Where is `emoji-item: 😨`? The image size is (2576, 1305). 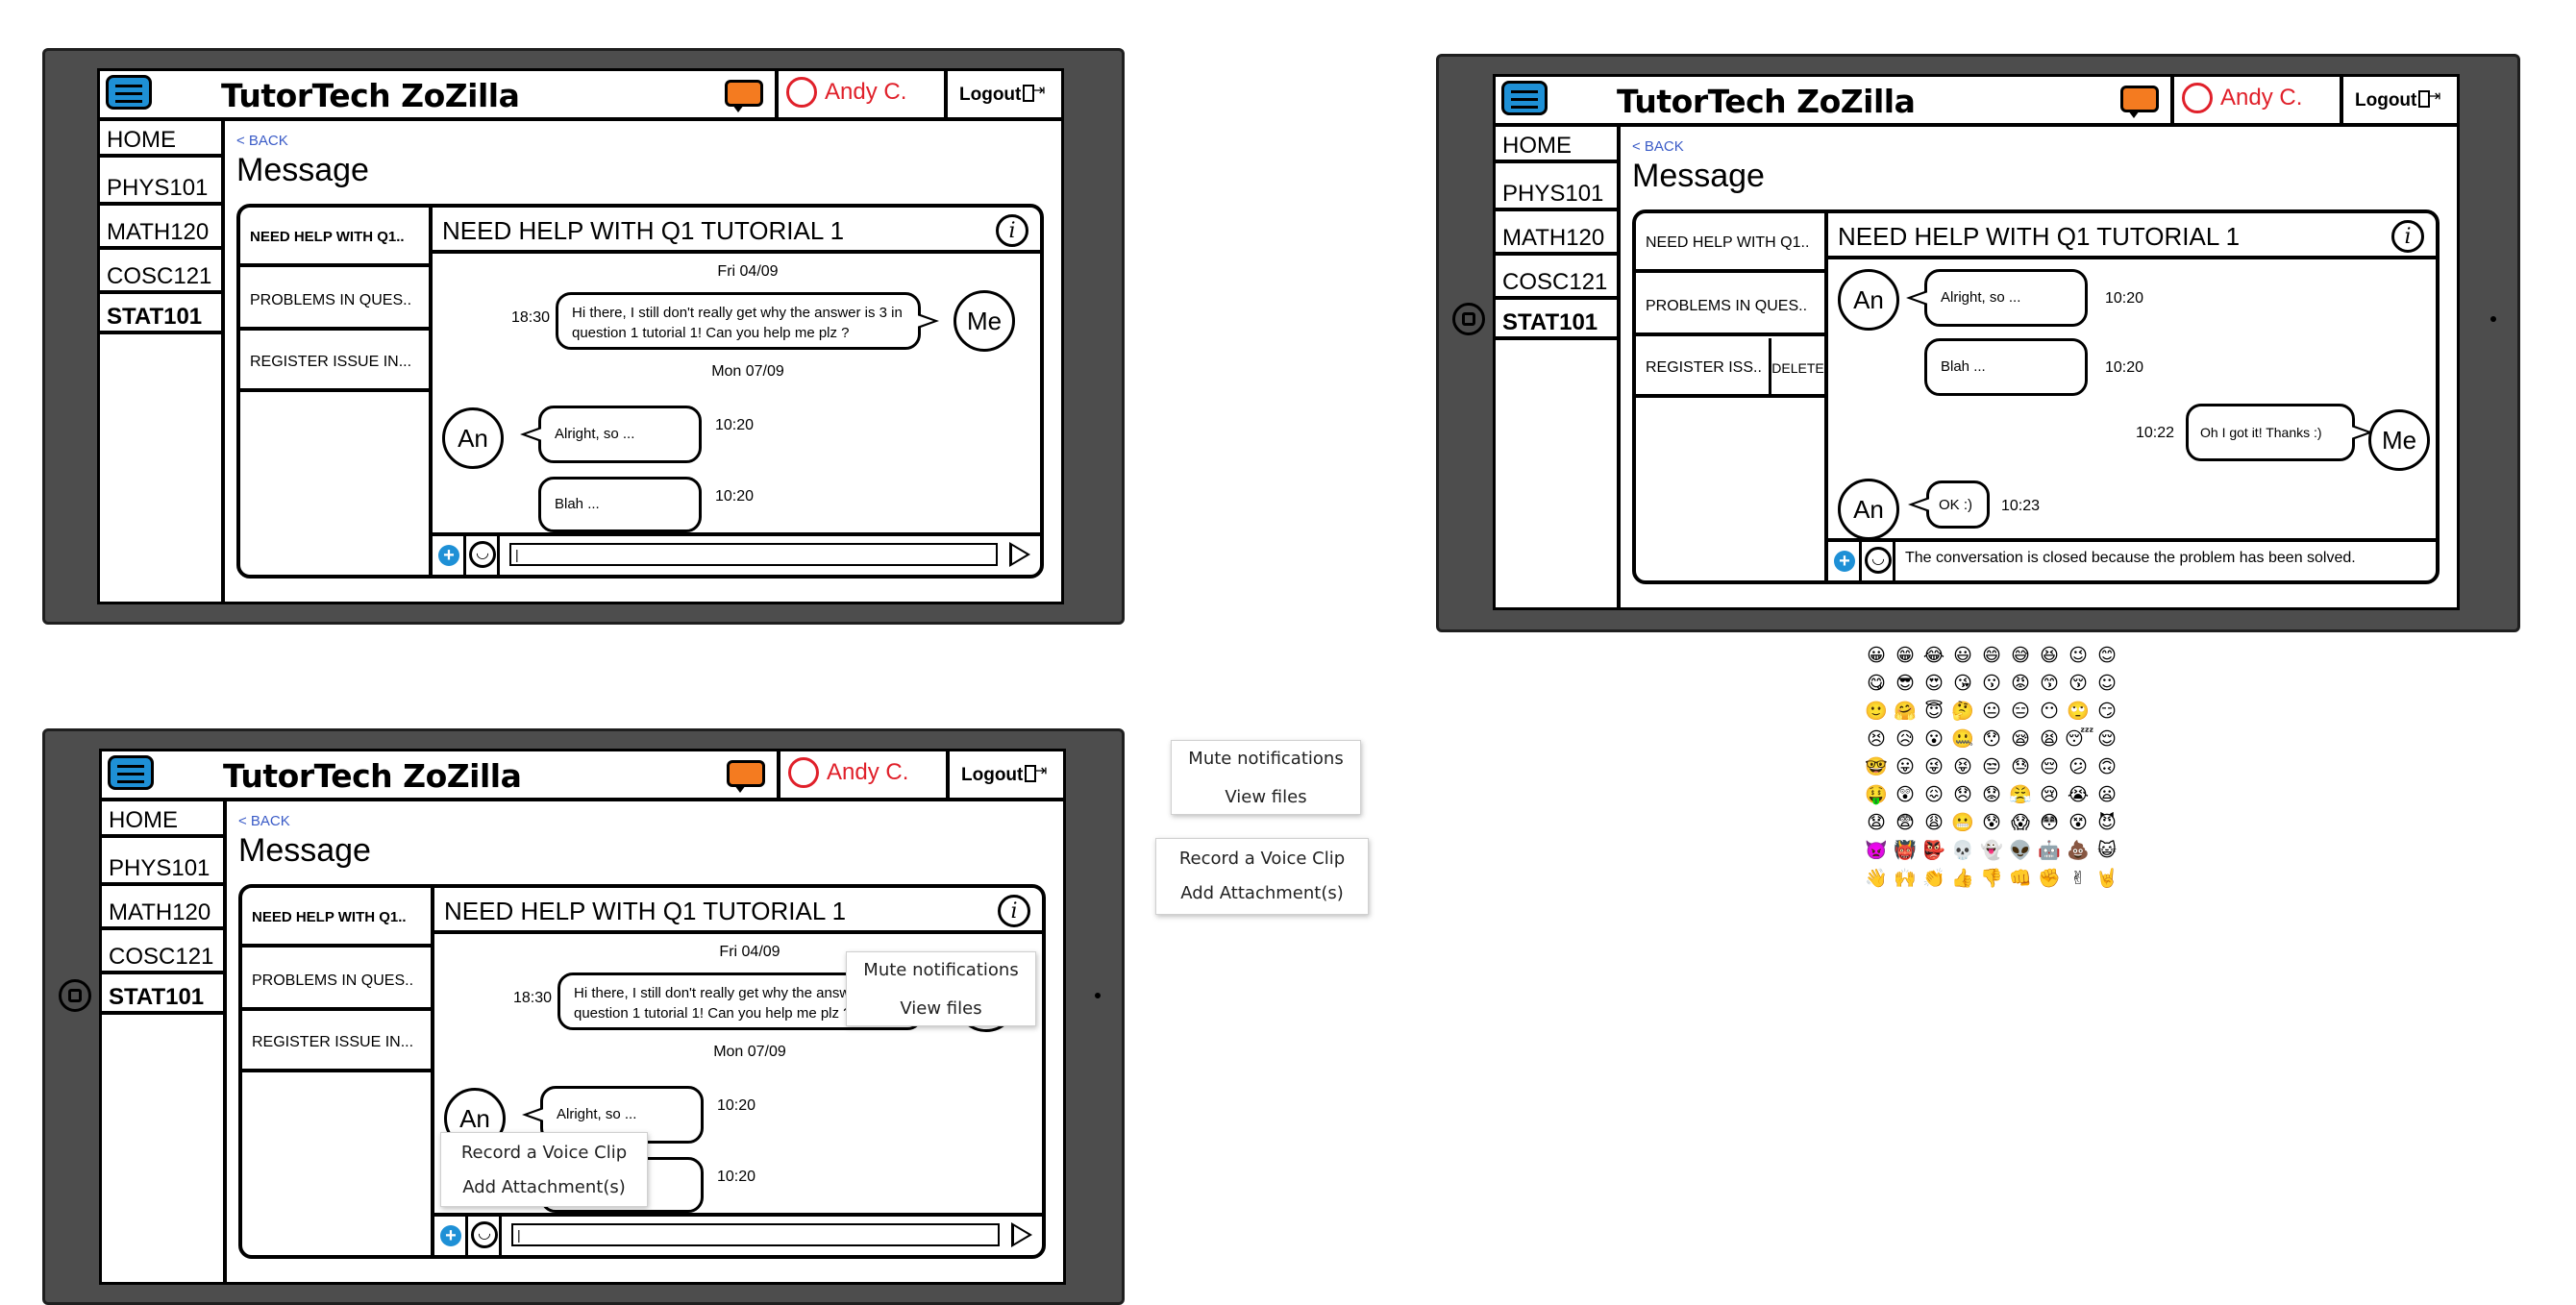 emoji-item: 😨 is located at coordinates (1905, 823).